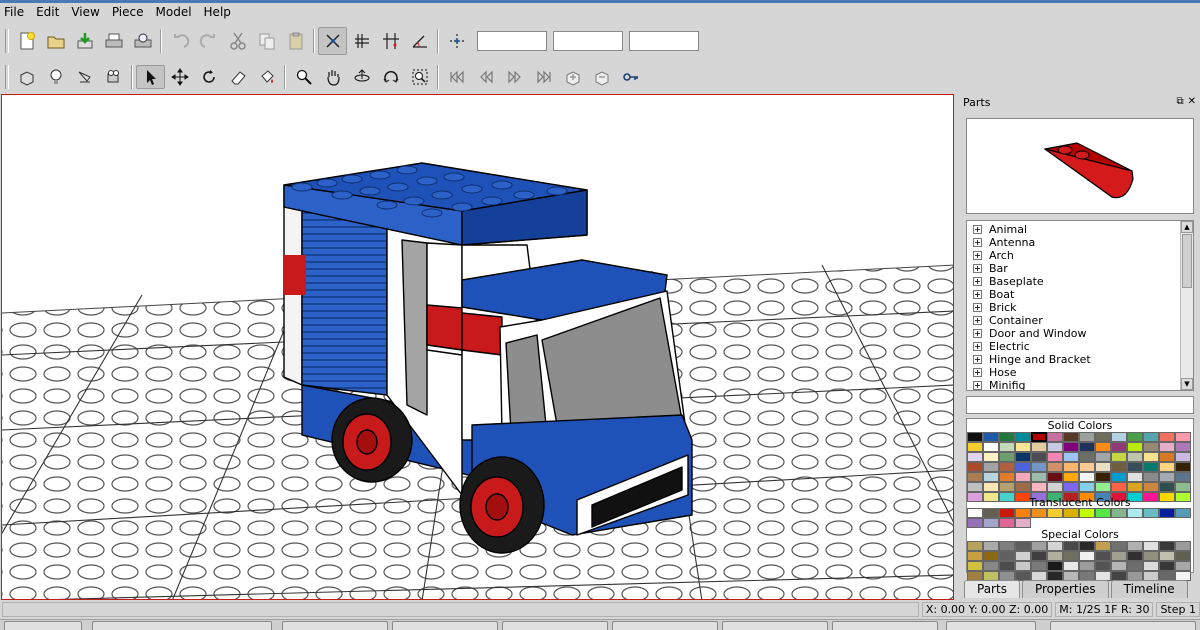 The height and width of the screenshot is (630, 1200). I want to click on redo-button, so click(208, 41).